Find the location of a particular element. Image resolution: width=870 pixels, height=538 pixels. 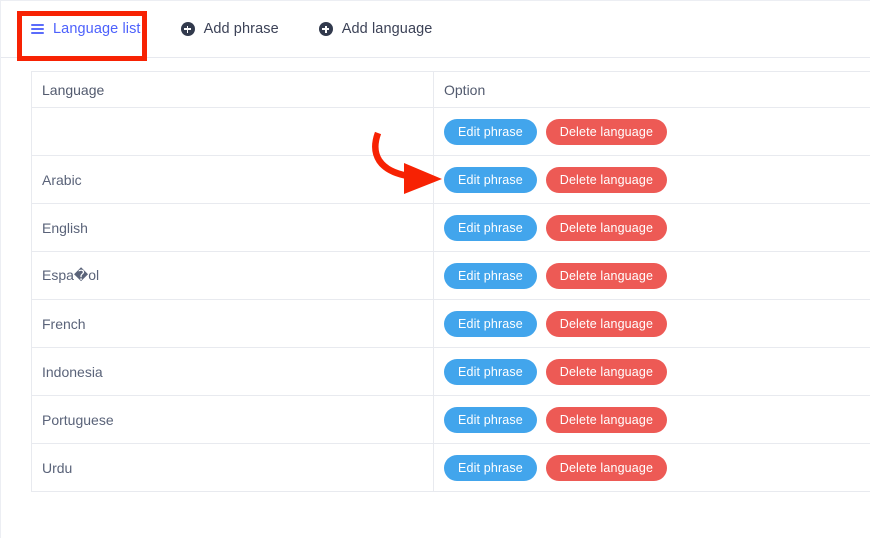

table-row: Indonesia Edit phrase Delete language is located at coordinates (450, 371).